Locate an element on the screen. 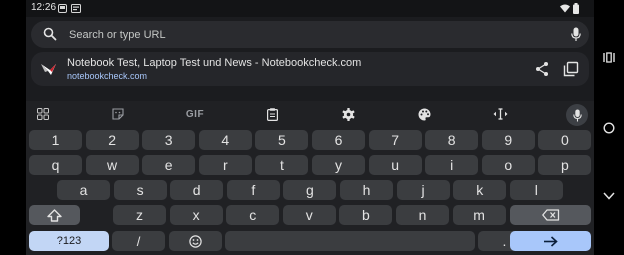  theme-button is located at coordinates (424, 114).